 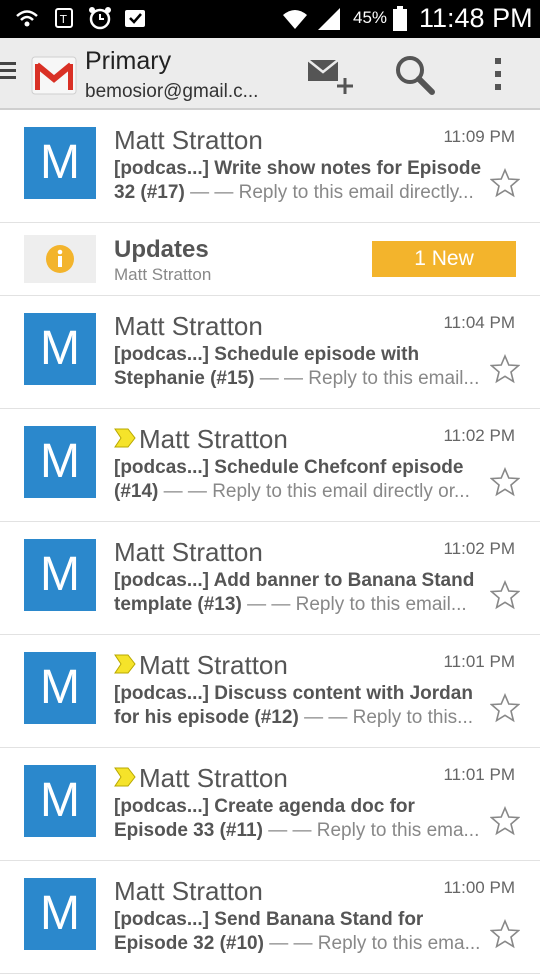 I want to click on timestamp: 11:09 PM, so click(x=479, y=136).